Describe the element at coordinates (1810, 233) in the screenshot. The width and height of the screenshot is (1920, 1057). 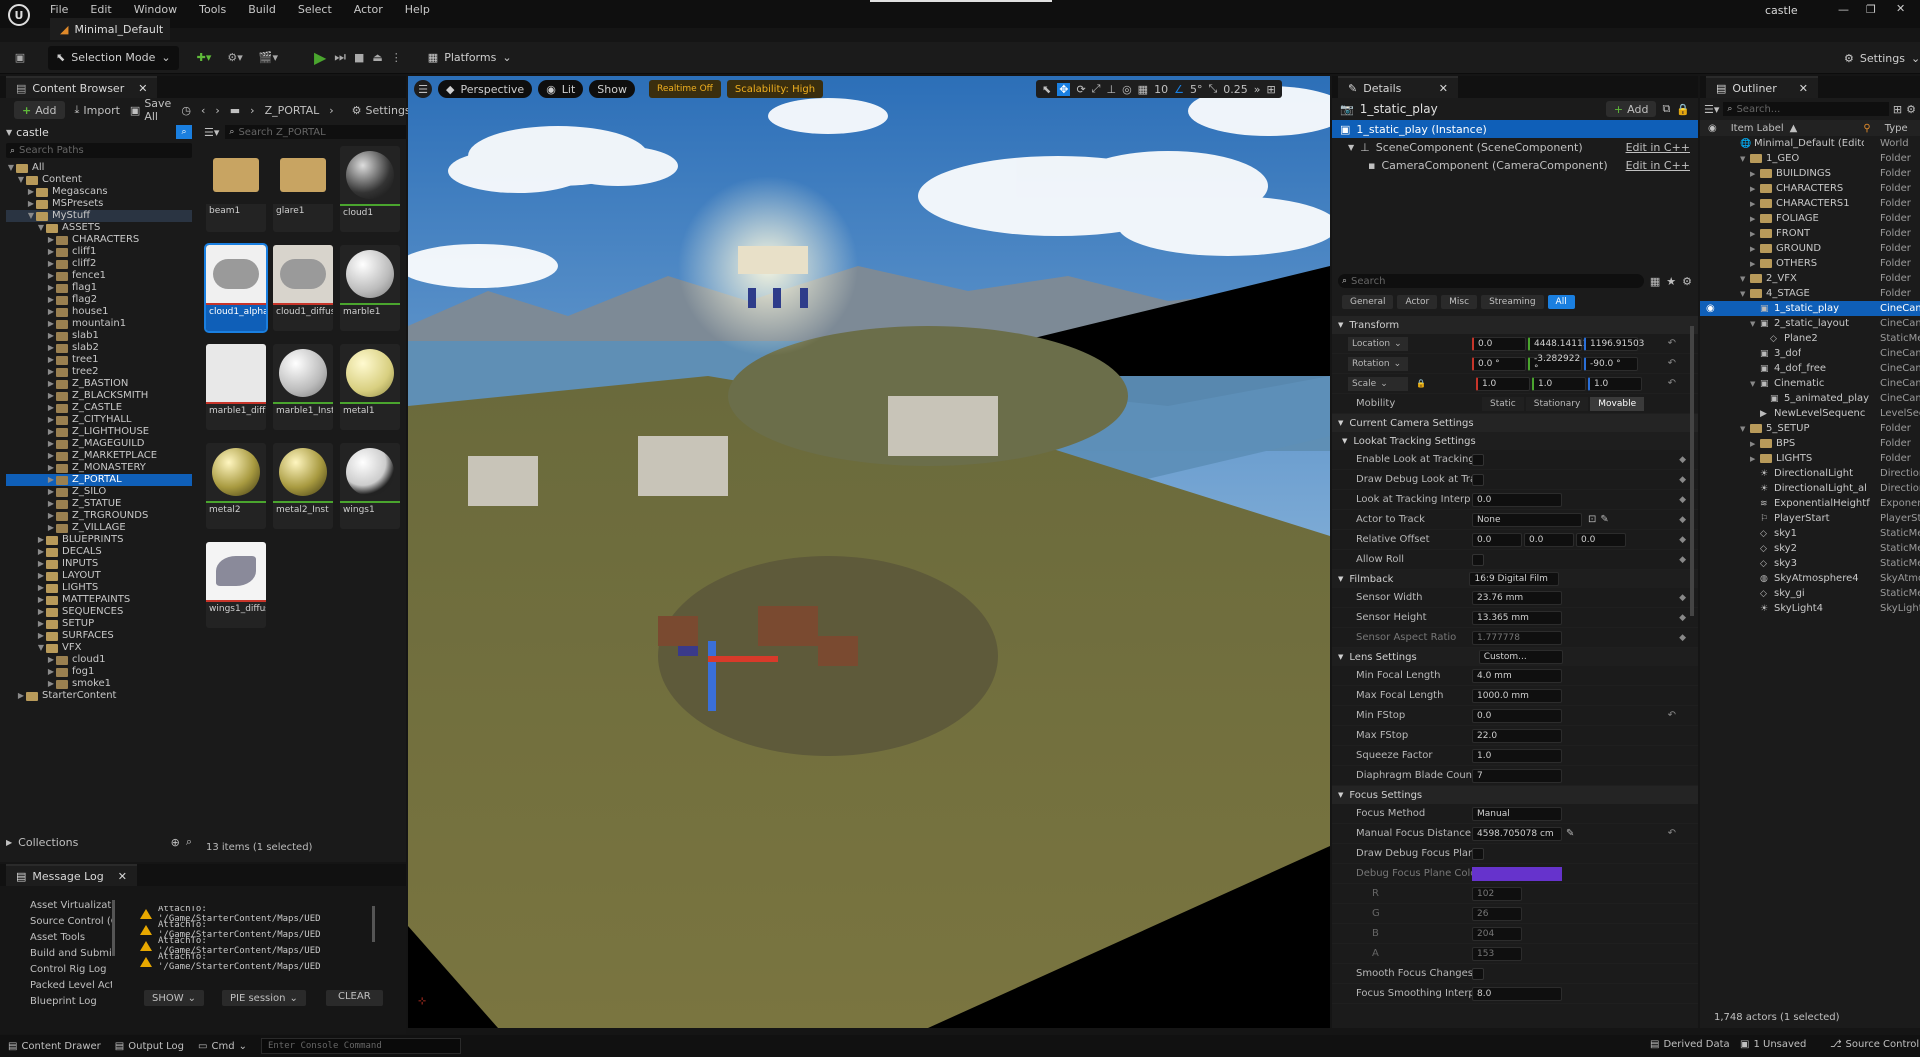
I see `outliner-row: ▶ FRONT Folder` at that location.